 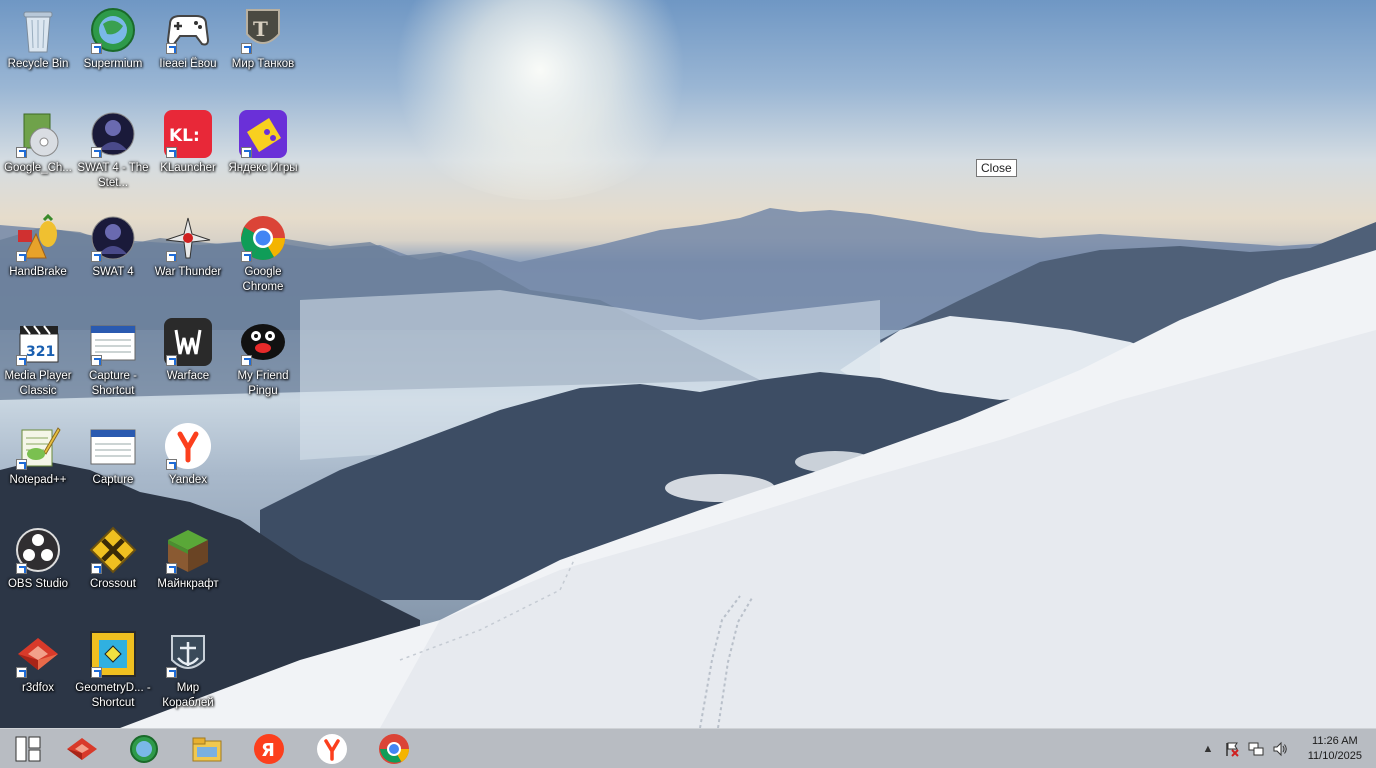 What do you see at coordinates (188, 455) in the screenshot?
I see `desktop-icon-yandex: Yandex` at bounding box center [188, 455].